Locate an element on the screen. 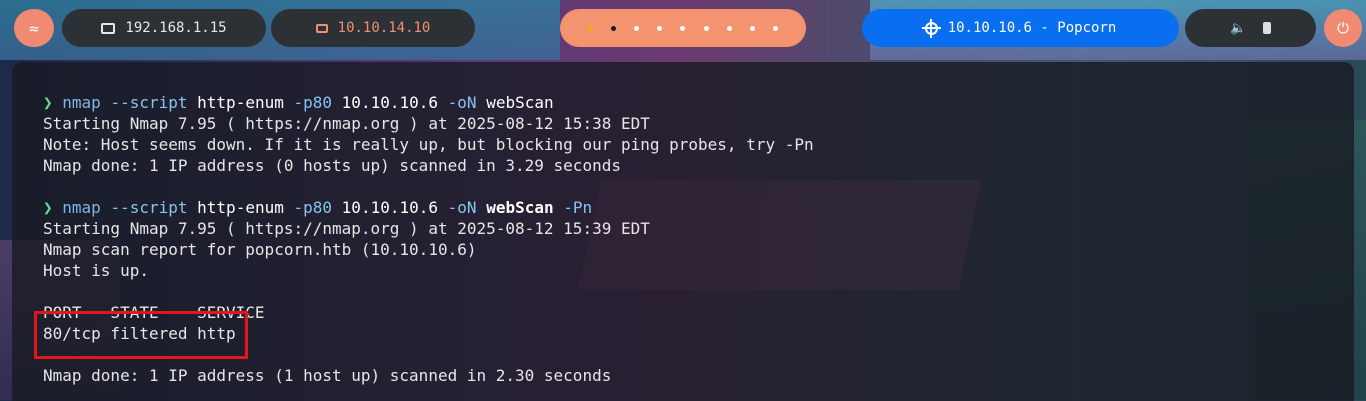 The width and height of the screenshot is (1366, 401). monitor-icon is located at coordinates (108, 28).